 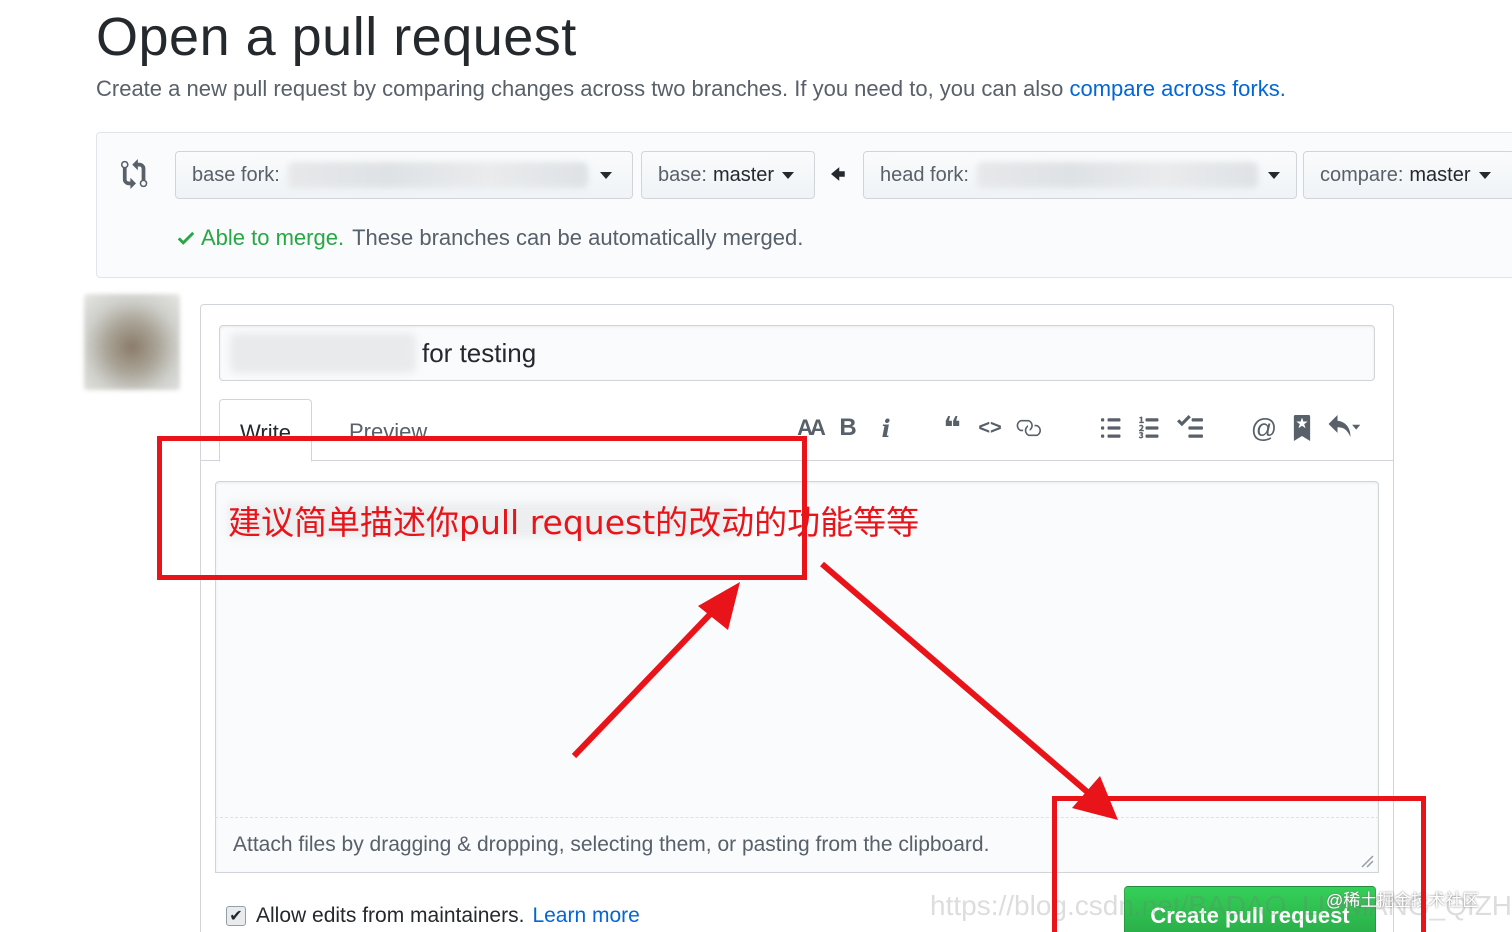 What do you see at coordinates (1302, 428) in the screenshot?
I see `bookmark-icon` at bounding box center [1302, 428].